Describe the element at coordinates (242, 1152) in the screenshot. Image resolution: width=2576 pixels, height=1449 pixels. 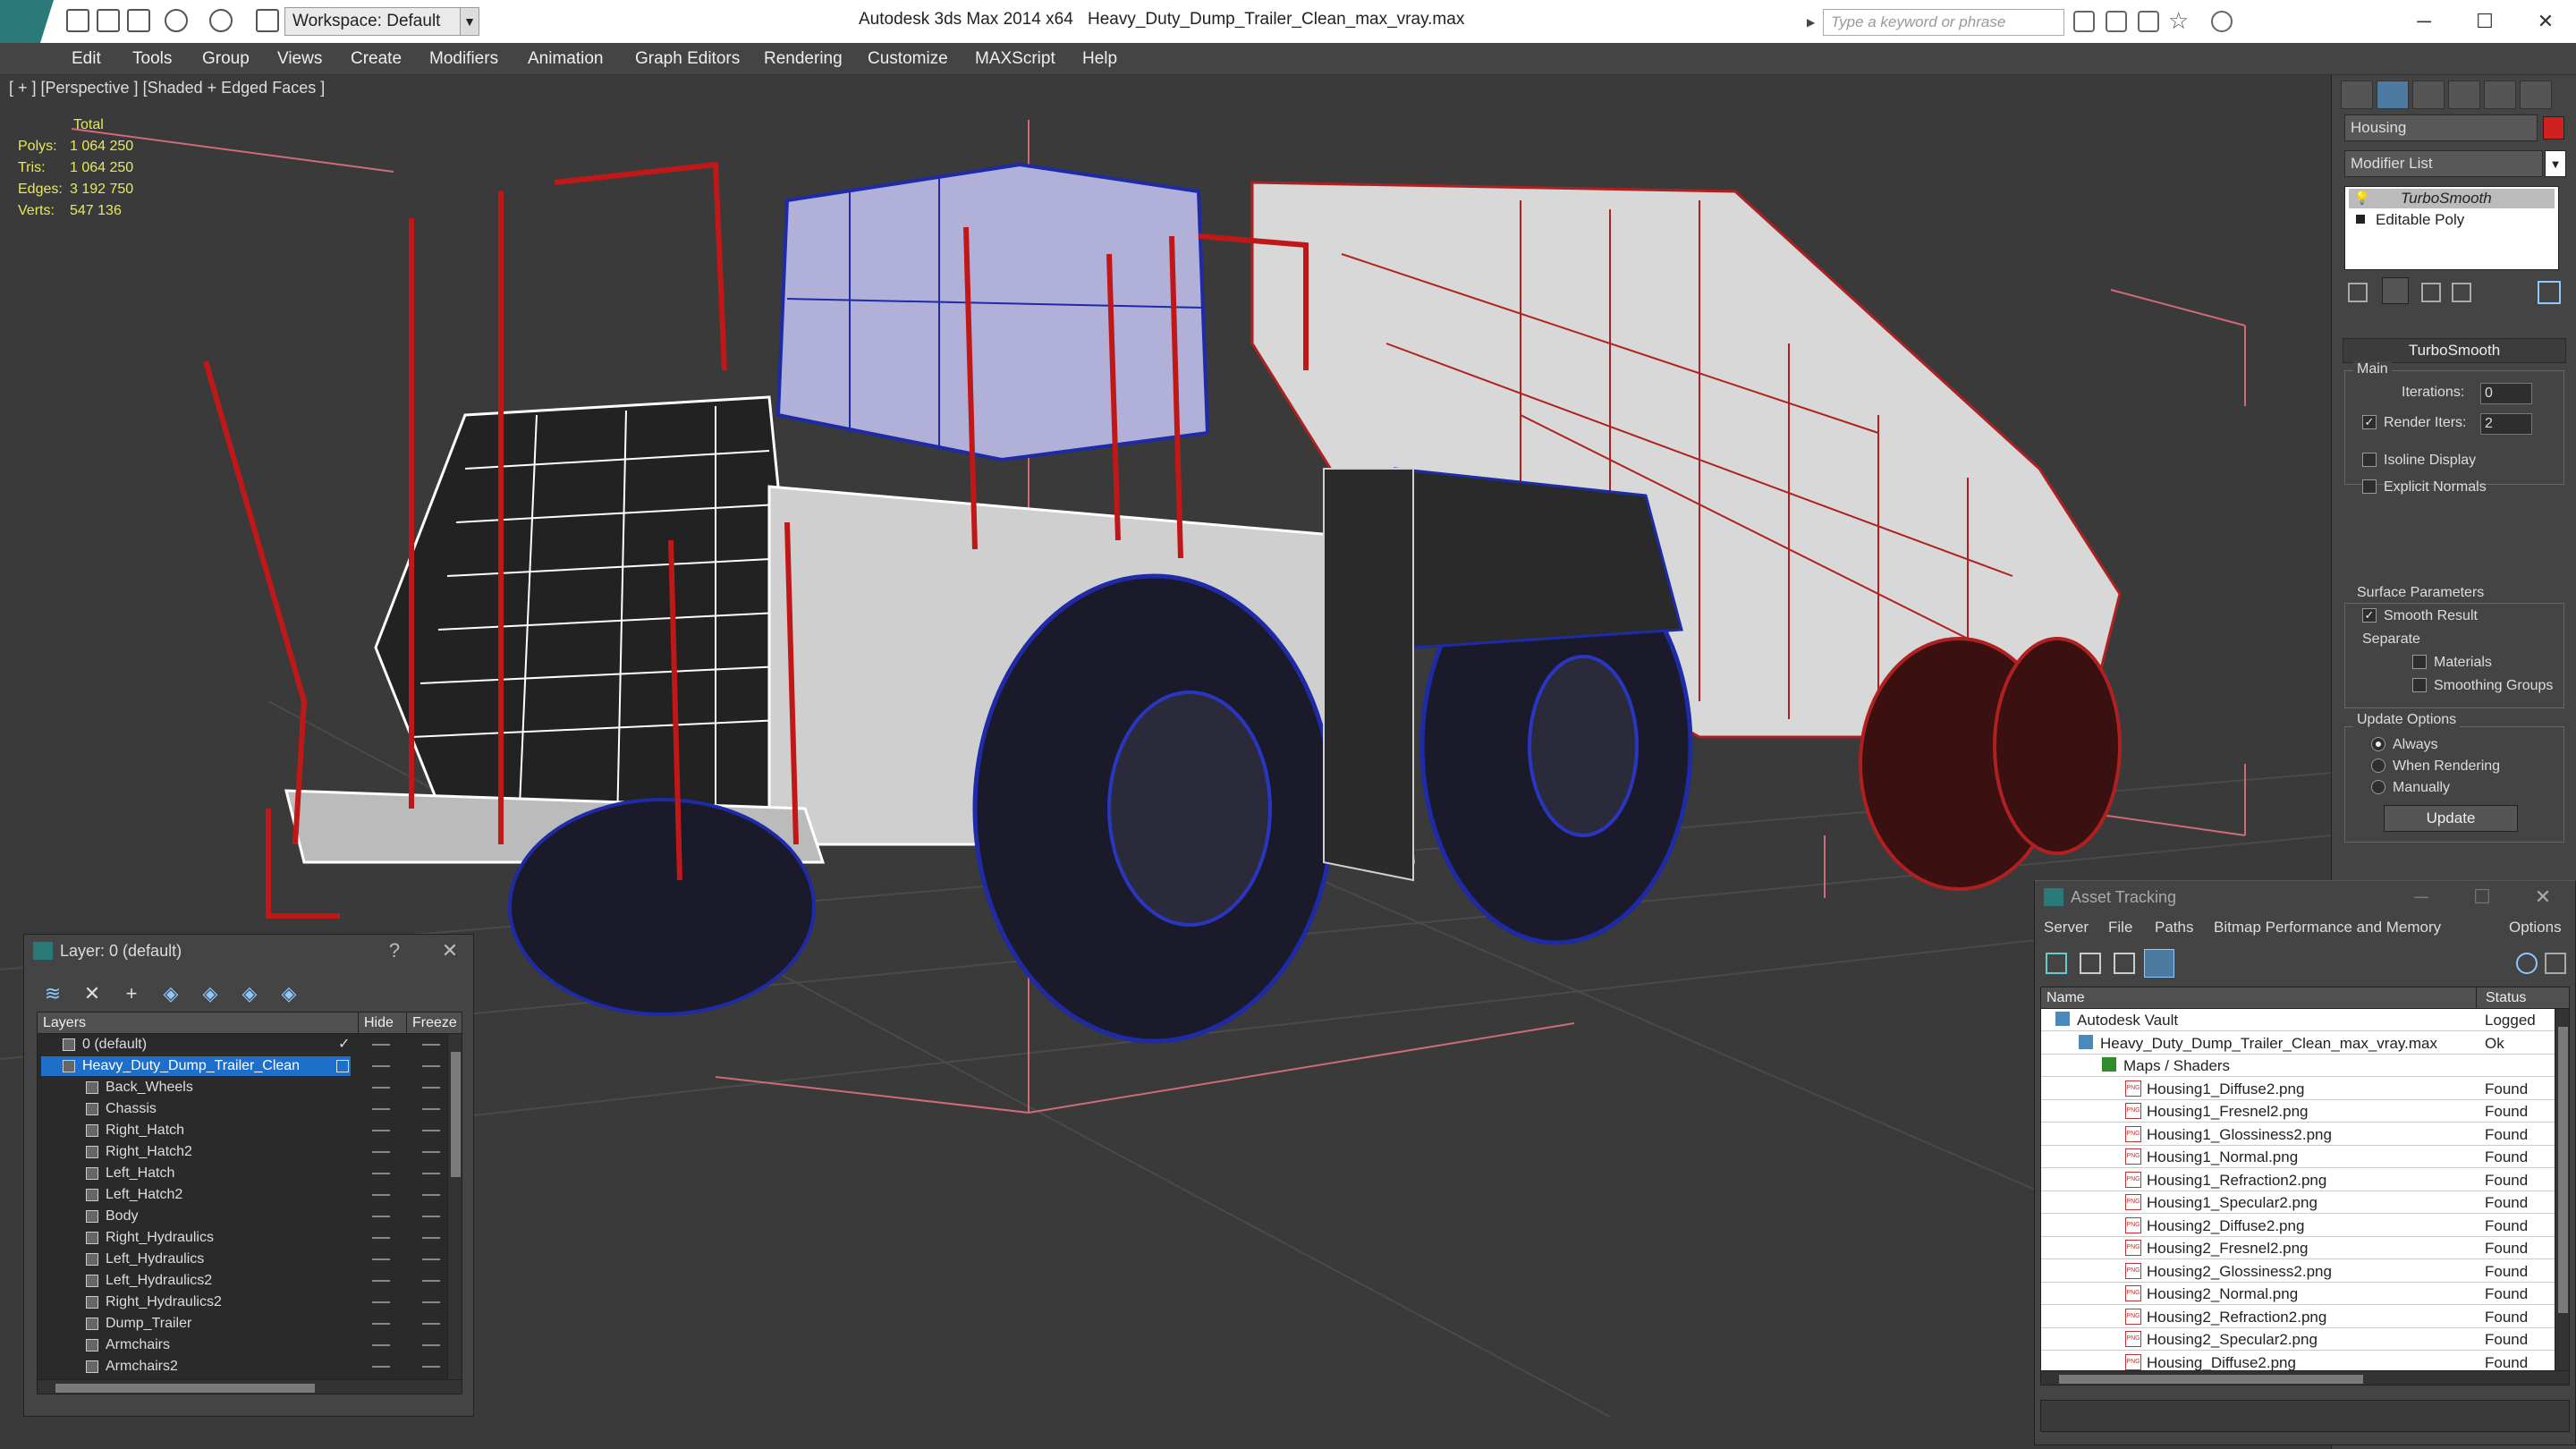
I see `layer-row: Right_Hatch2` at that location.